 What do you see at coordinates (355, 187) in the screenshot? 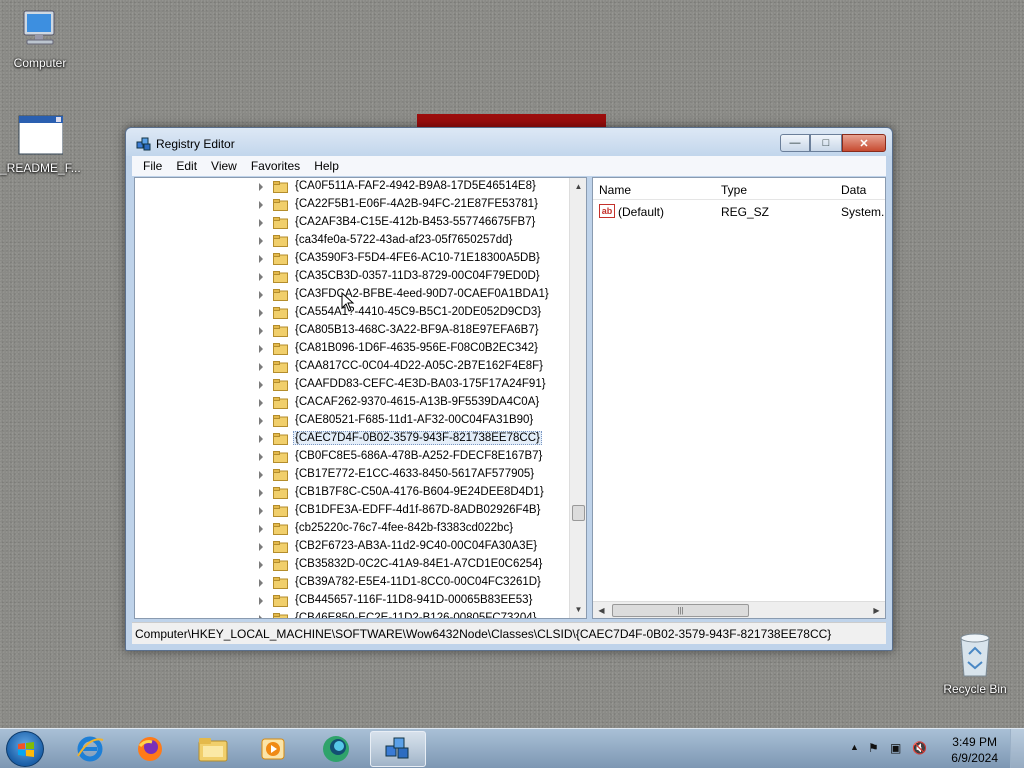
I see `tree-item: {CA0F511A-FAF2-4942-B9A8-17D5E46514E8}` at bounding box center [355, 187].